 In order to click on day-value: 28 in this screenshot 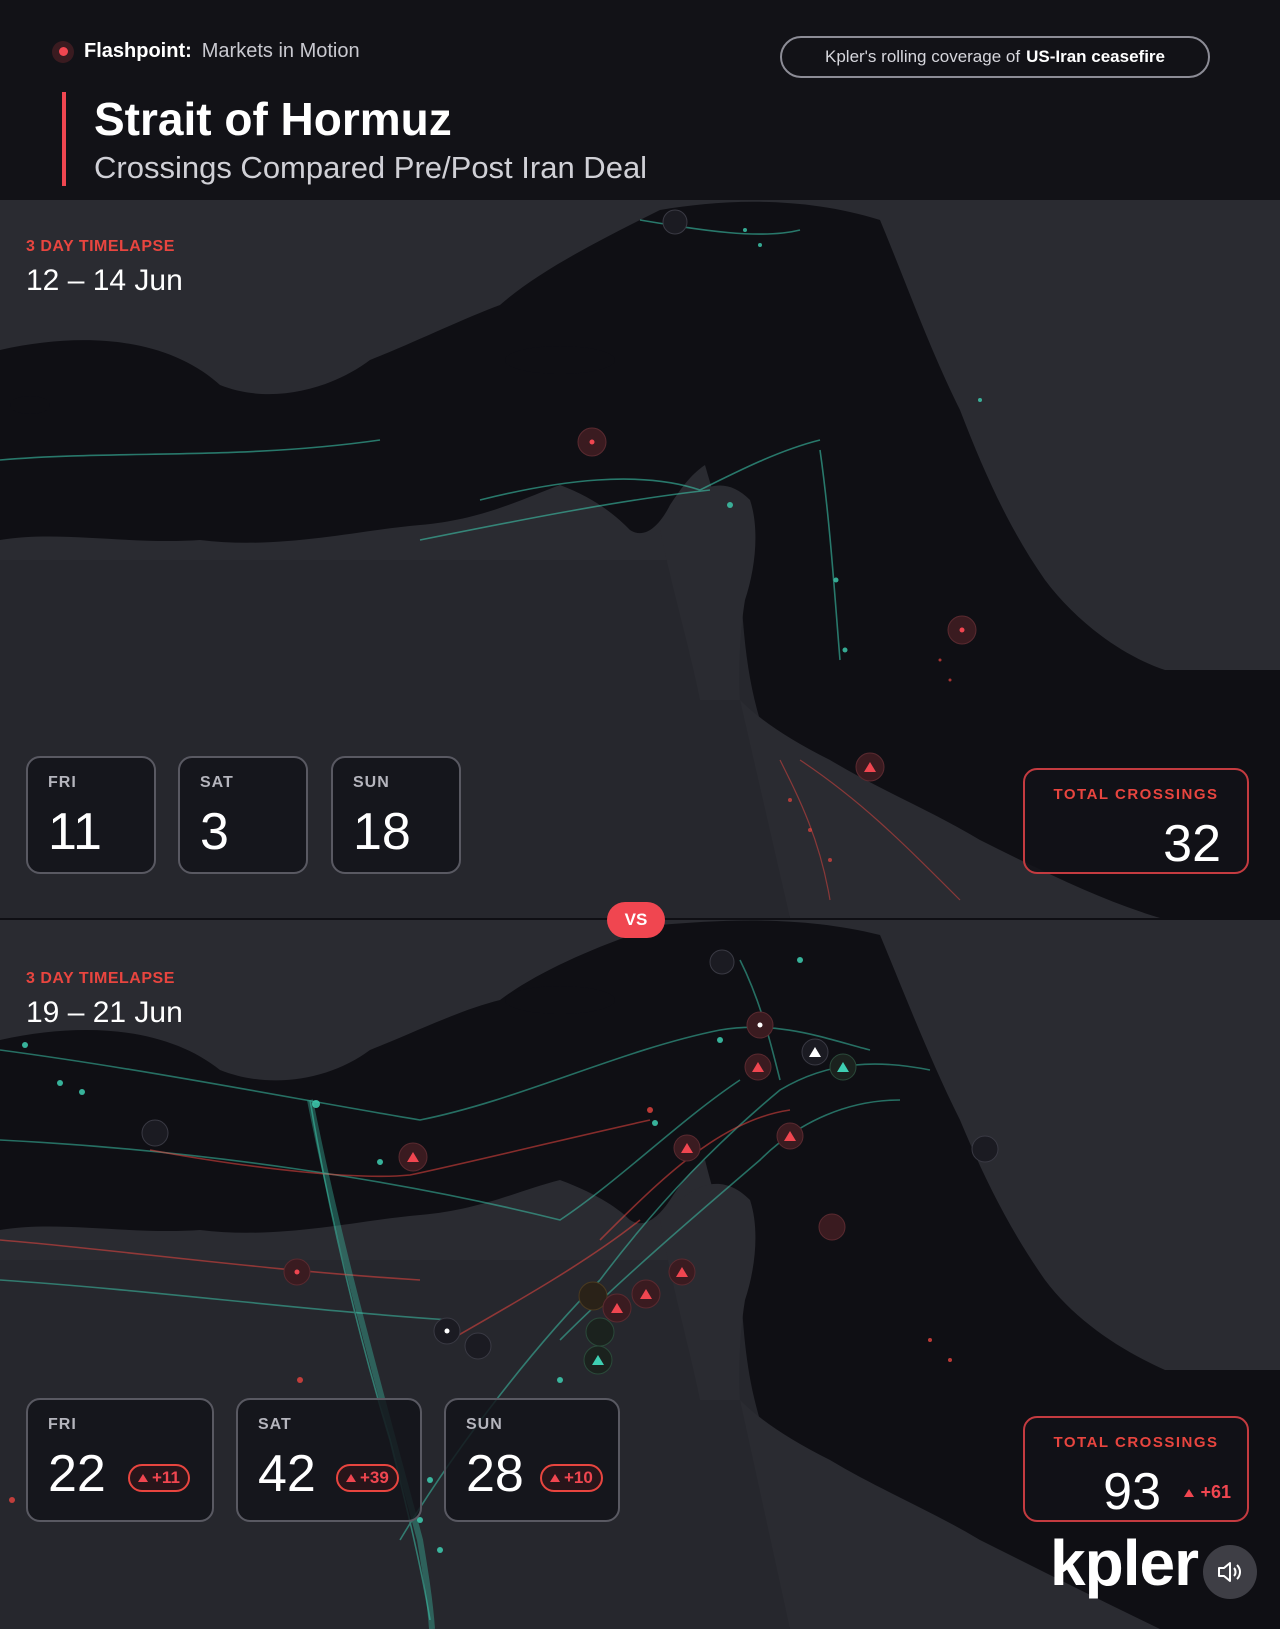, I will do `click(495, 1474)`.